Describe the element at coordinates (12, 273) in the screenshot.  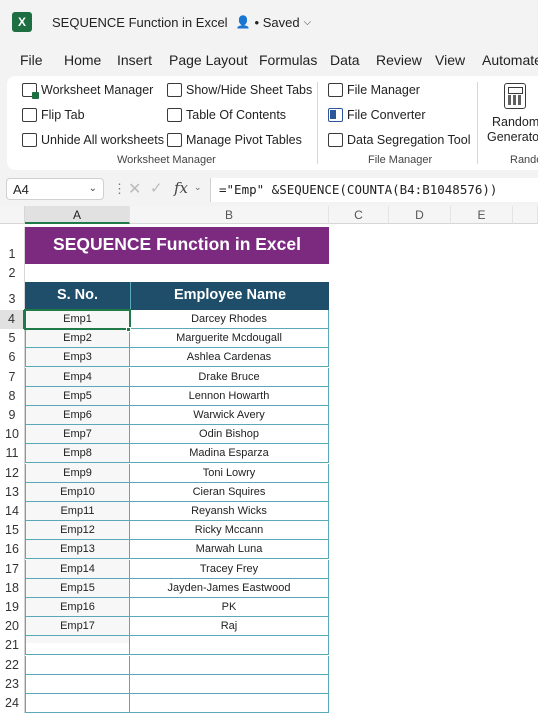
I see `row-header: 2` at that location.